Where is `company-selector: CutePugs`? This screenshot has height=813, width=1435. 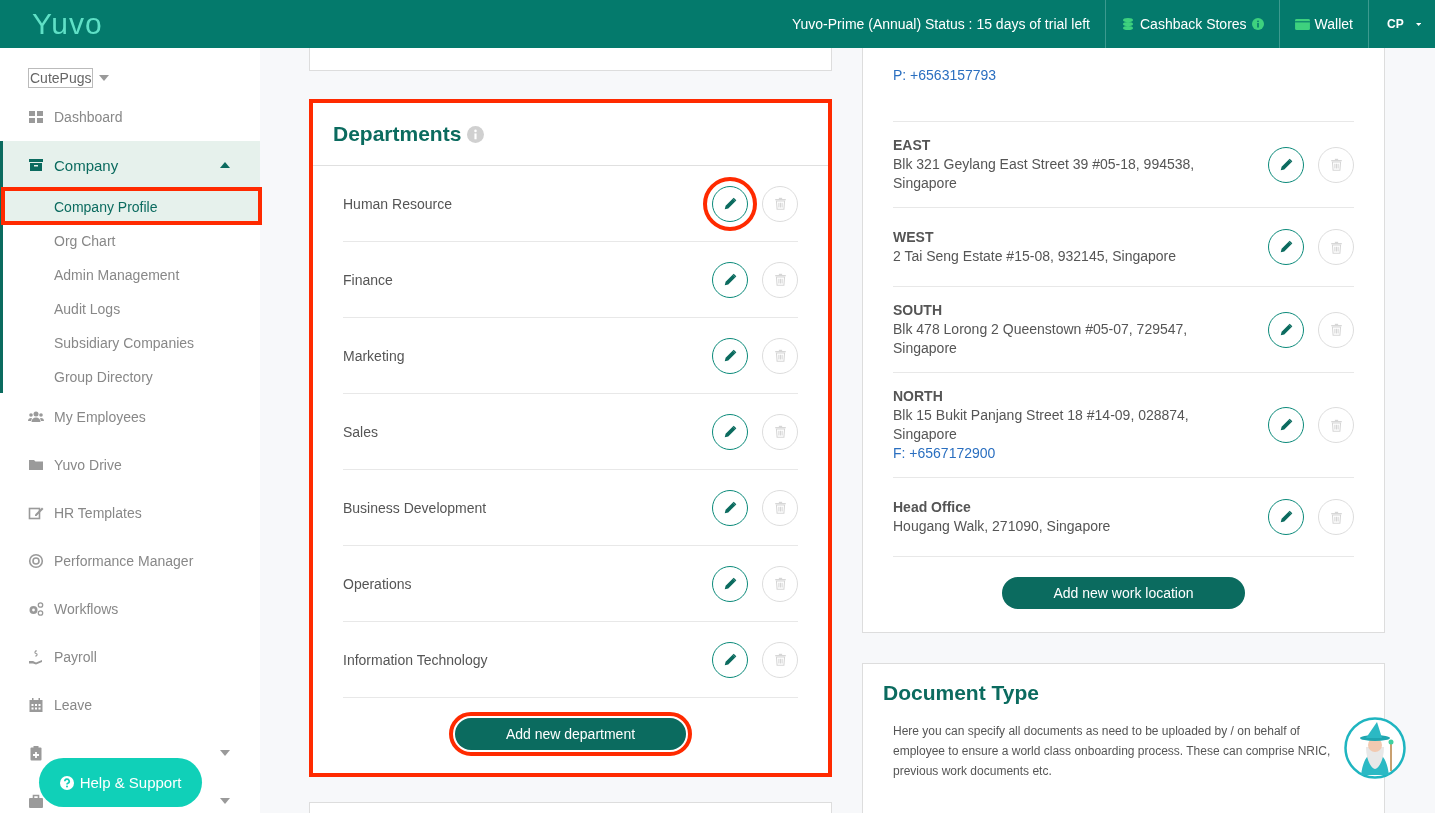 company-selector: CutePugs is located at coordinates (61, 78).